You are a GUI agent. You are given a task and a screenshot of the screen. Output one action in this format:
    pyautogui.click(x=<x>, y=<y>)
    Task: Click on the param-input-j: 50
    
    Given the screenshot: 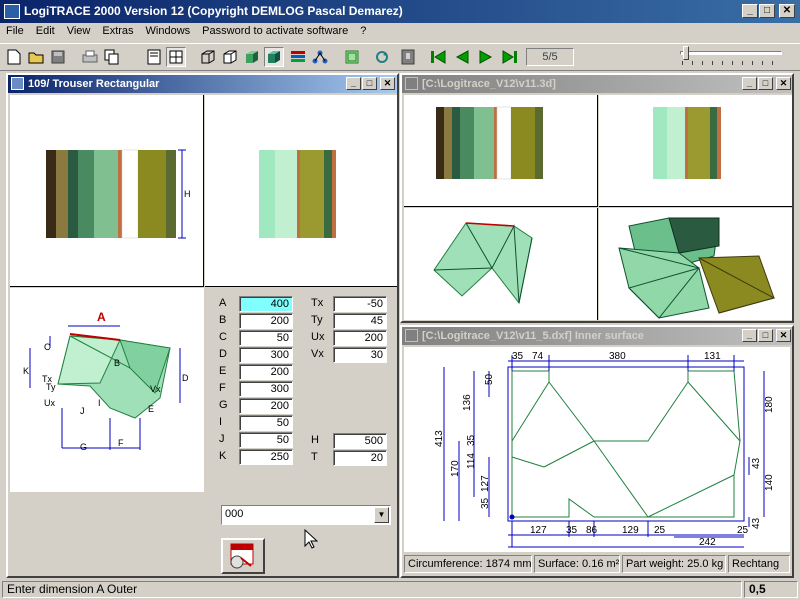 What is the action you would take?
    pyautogui.click(x=266, y=440)
    